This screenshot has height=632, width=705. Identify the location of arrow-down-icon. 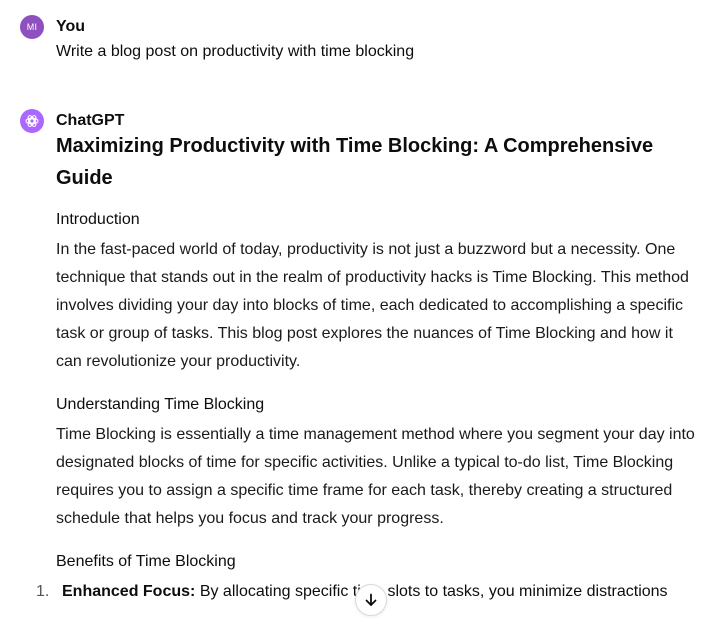
(371, 599).